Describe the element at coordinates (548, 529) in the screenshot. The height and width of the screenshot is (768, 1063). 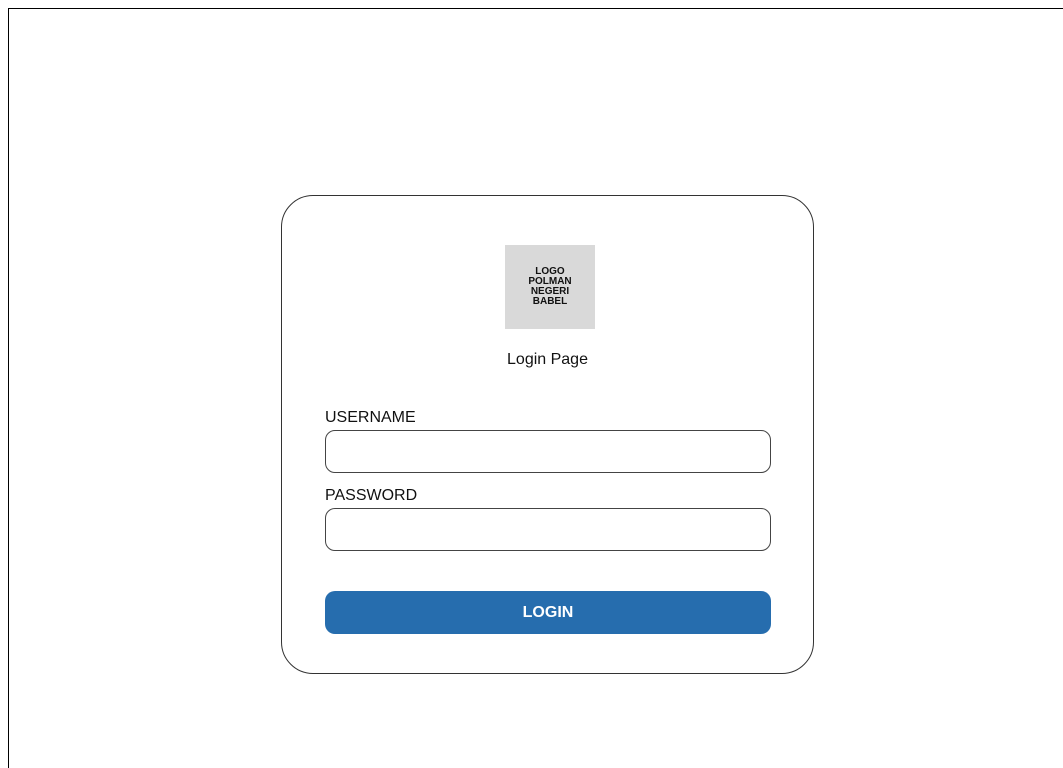
I see `password-input` at that location.